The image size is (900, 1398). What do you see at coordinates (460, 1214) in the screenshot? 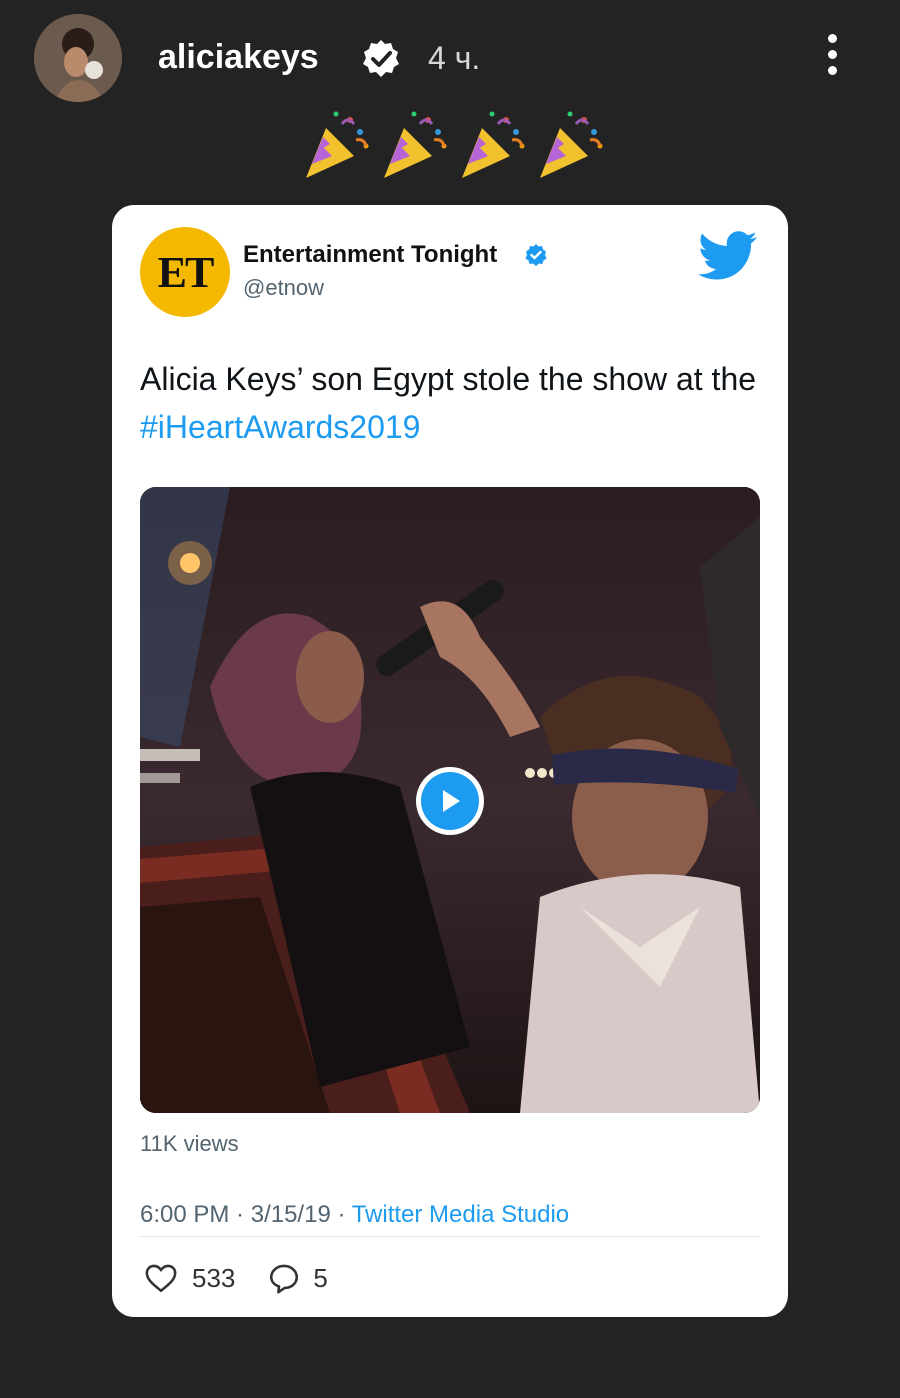
I see `tweet-source: Twitter Media Studio` at bounding box center [460, 1214].